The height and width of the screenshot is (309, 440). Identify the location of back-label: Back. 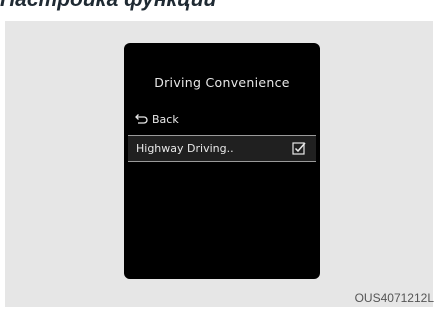
(165, 119).